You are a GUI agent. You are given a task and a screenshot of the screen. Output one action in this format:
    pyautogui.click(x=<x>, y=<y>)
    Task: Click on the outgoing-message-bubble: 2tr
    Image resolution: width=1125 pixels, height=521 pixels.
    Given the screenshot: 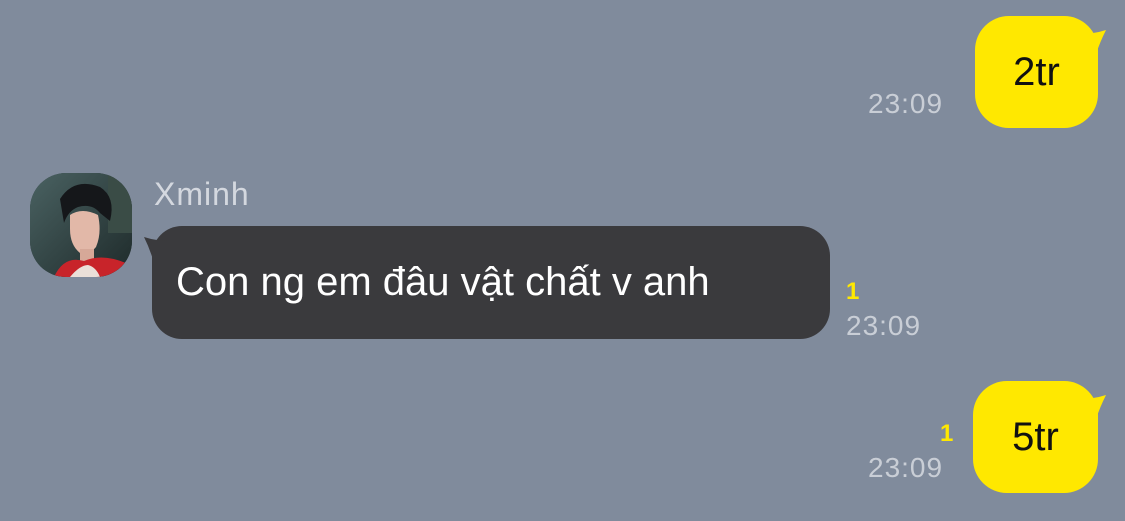 What is the action you would take?
    pyautogui.click(x=1040, y=72)
    